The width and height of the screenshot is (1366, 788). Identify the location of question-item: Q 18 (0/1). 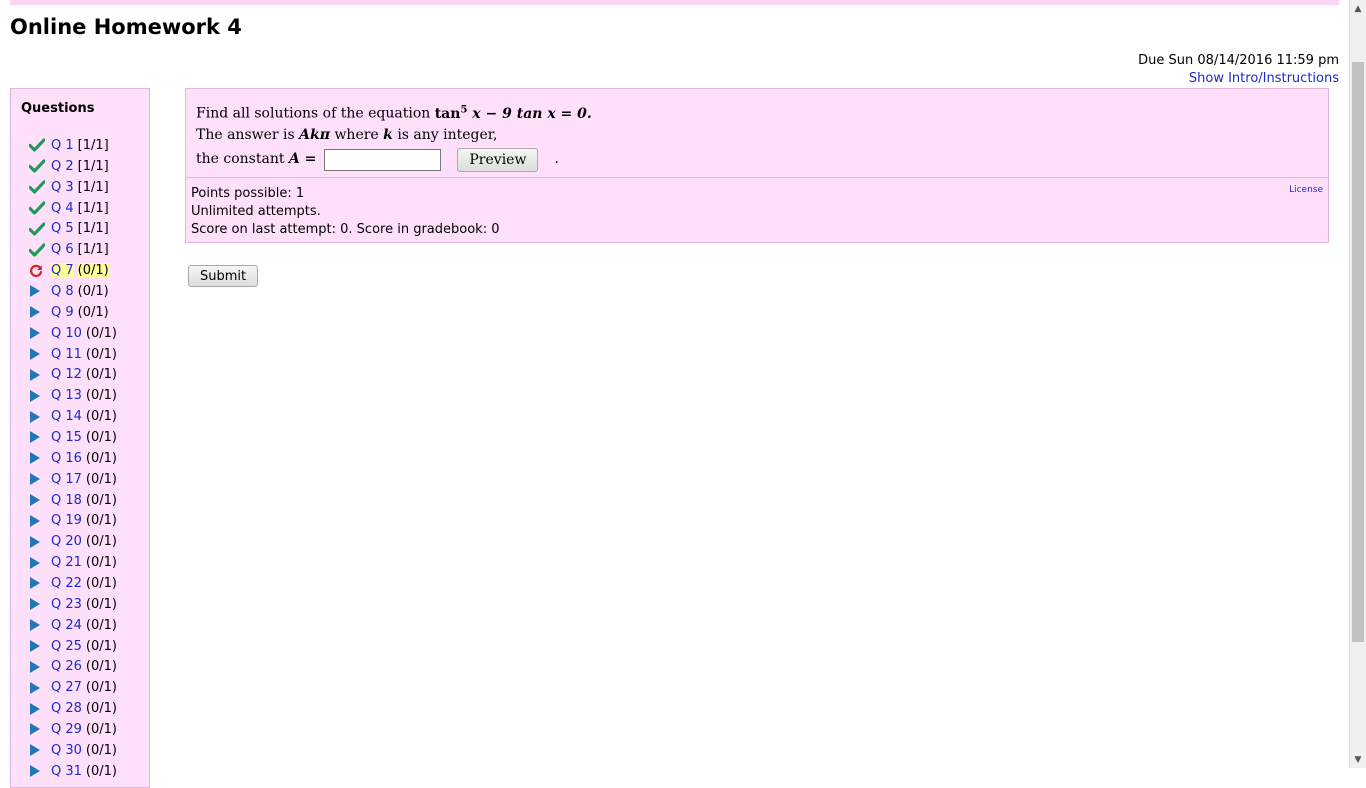
(73, 500).